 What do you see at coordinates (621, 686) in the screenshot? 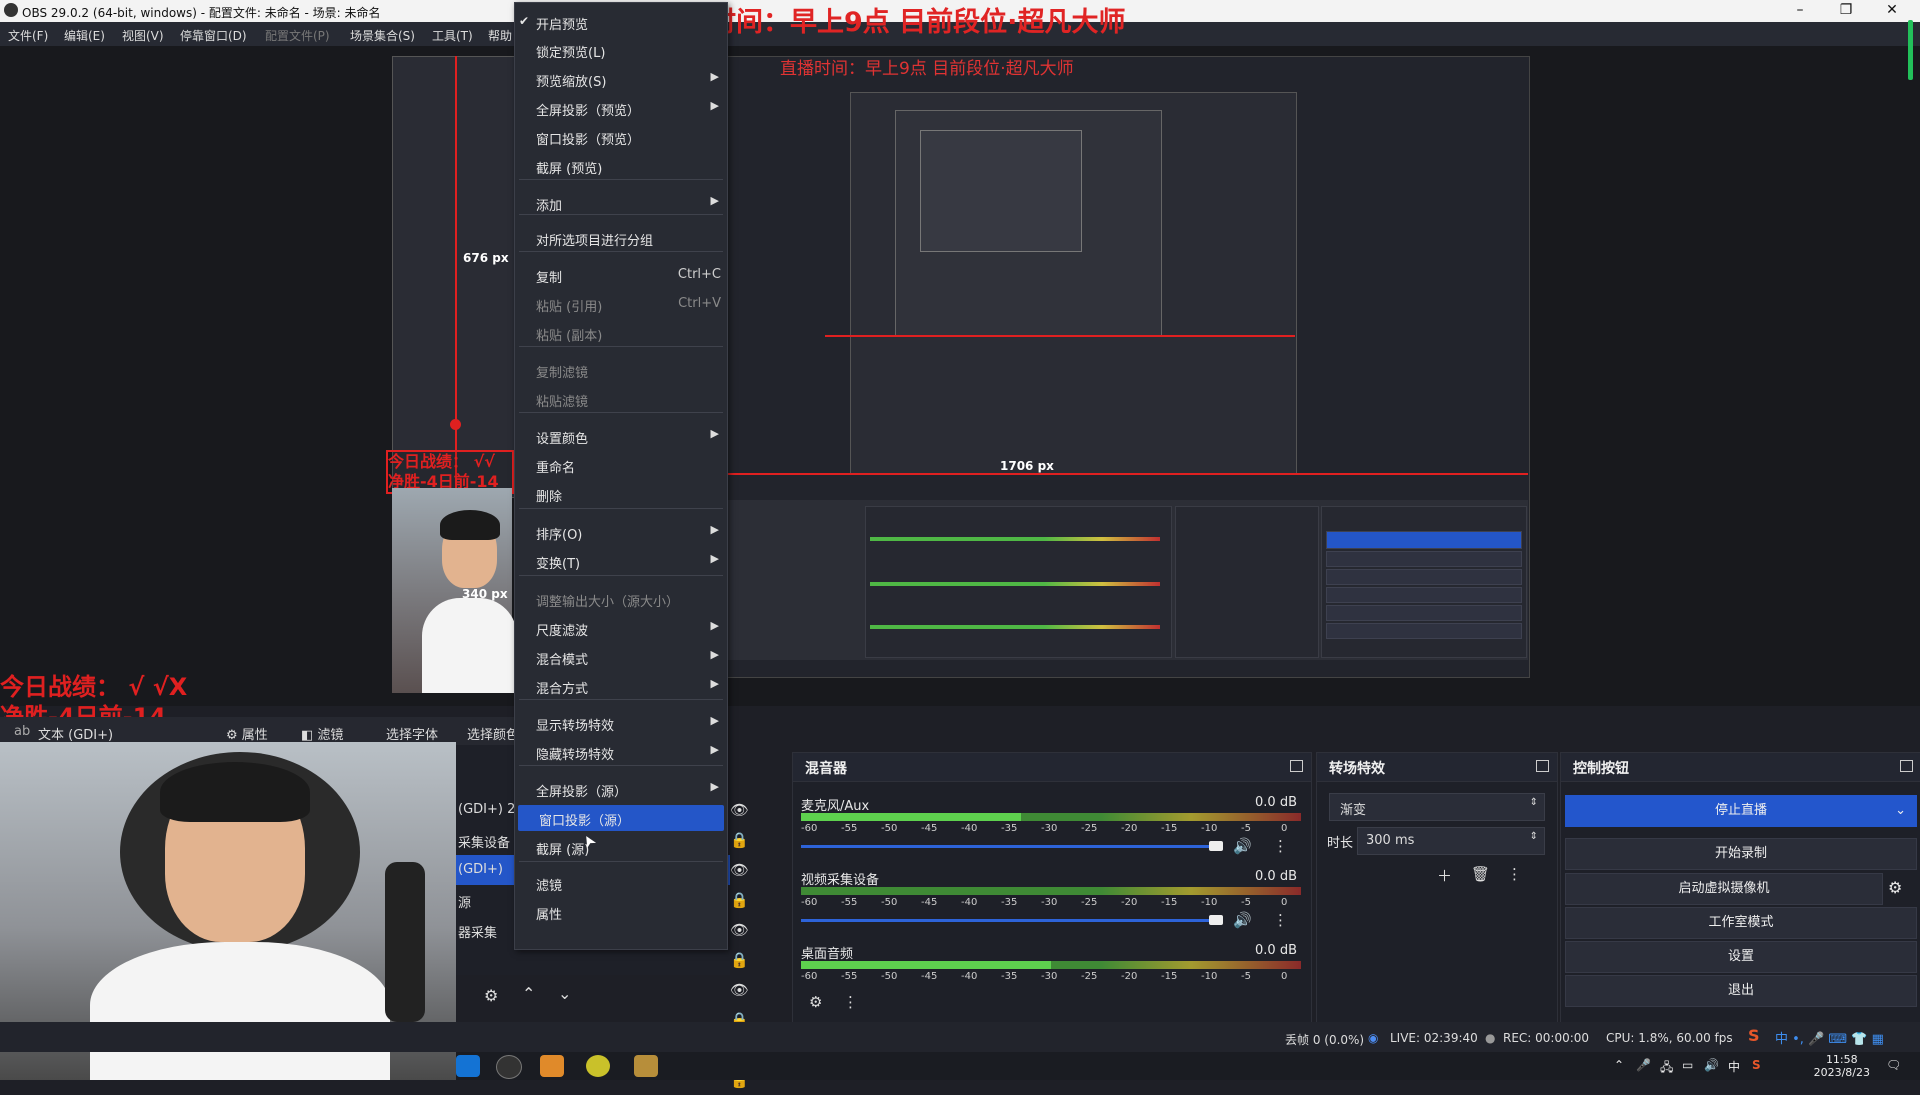
I see `context-menu-item: 混合方式 ▶` at bounding box center [621, 686].